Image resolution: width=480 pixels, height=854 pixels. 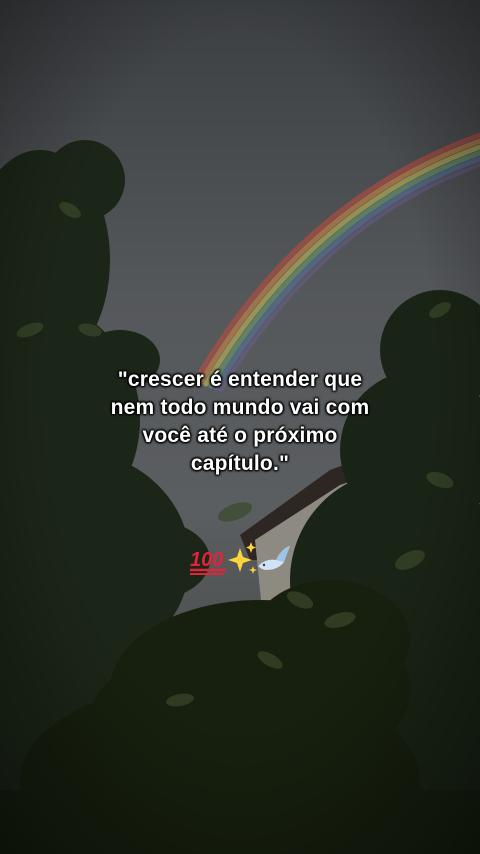 I want to click on quote-line-2: nem todo mundo vai com, so click(x=240, y=407).